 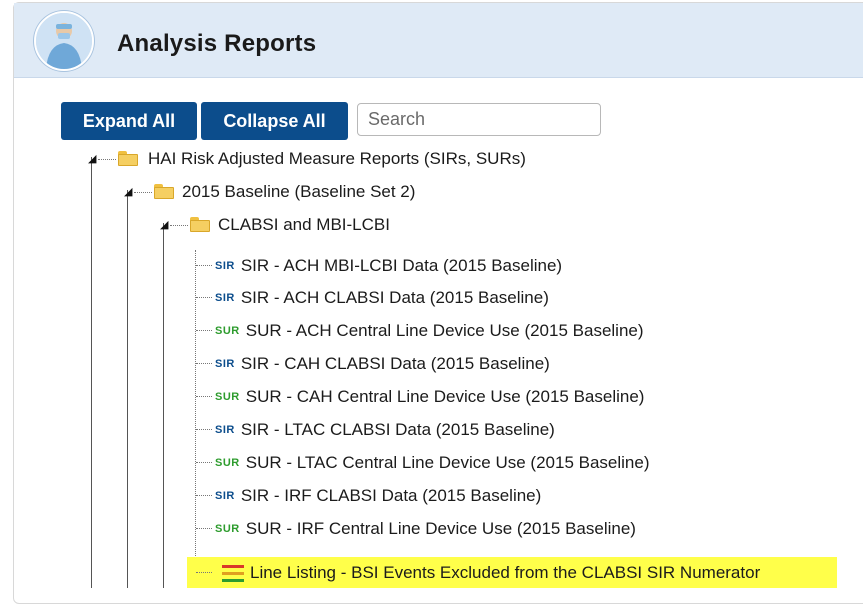 I want to click on expand-all-button: Expand All, so click(x=129, y=121).